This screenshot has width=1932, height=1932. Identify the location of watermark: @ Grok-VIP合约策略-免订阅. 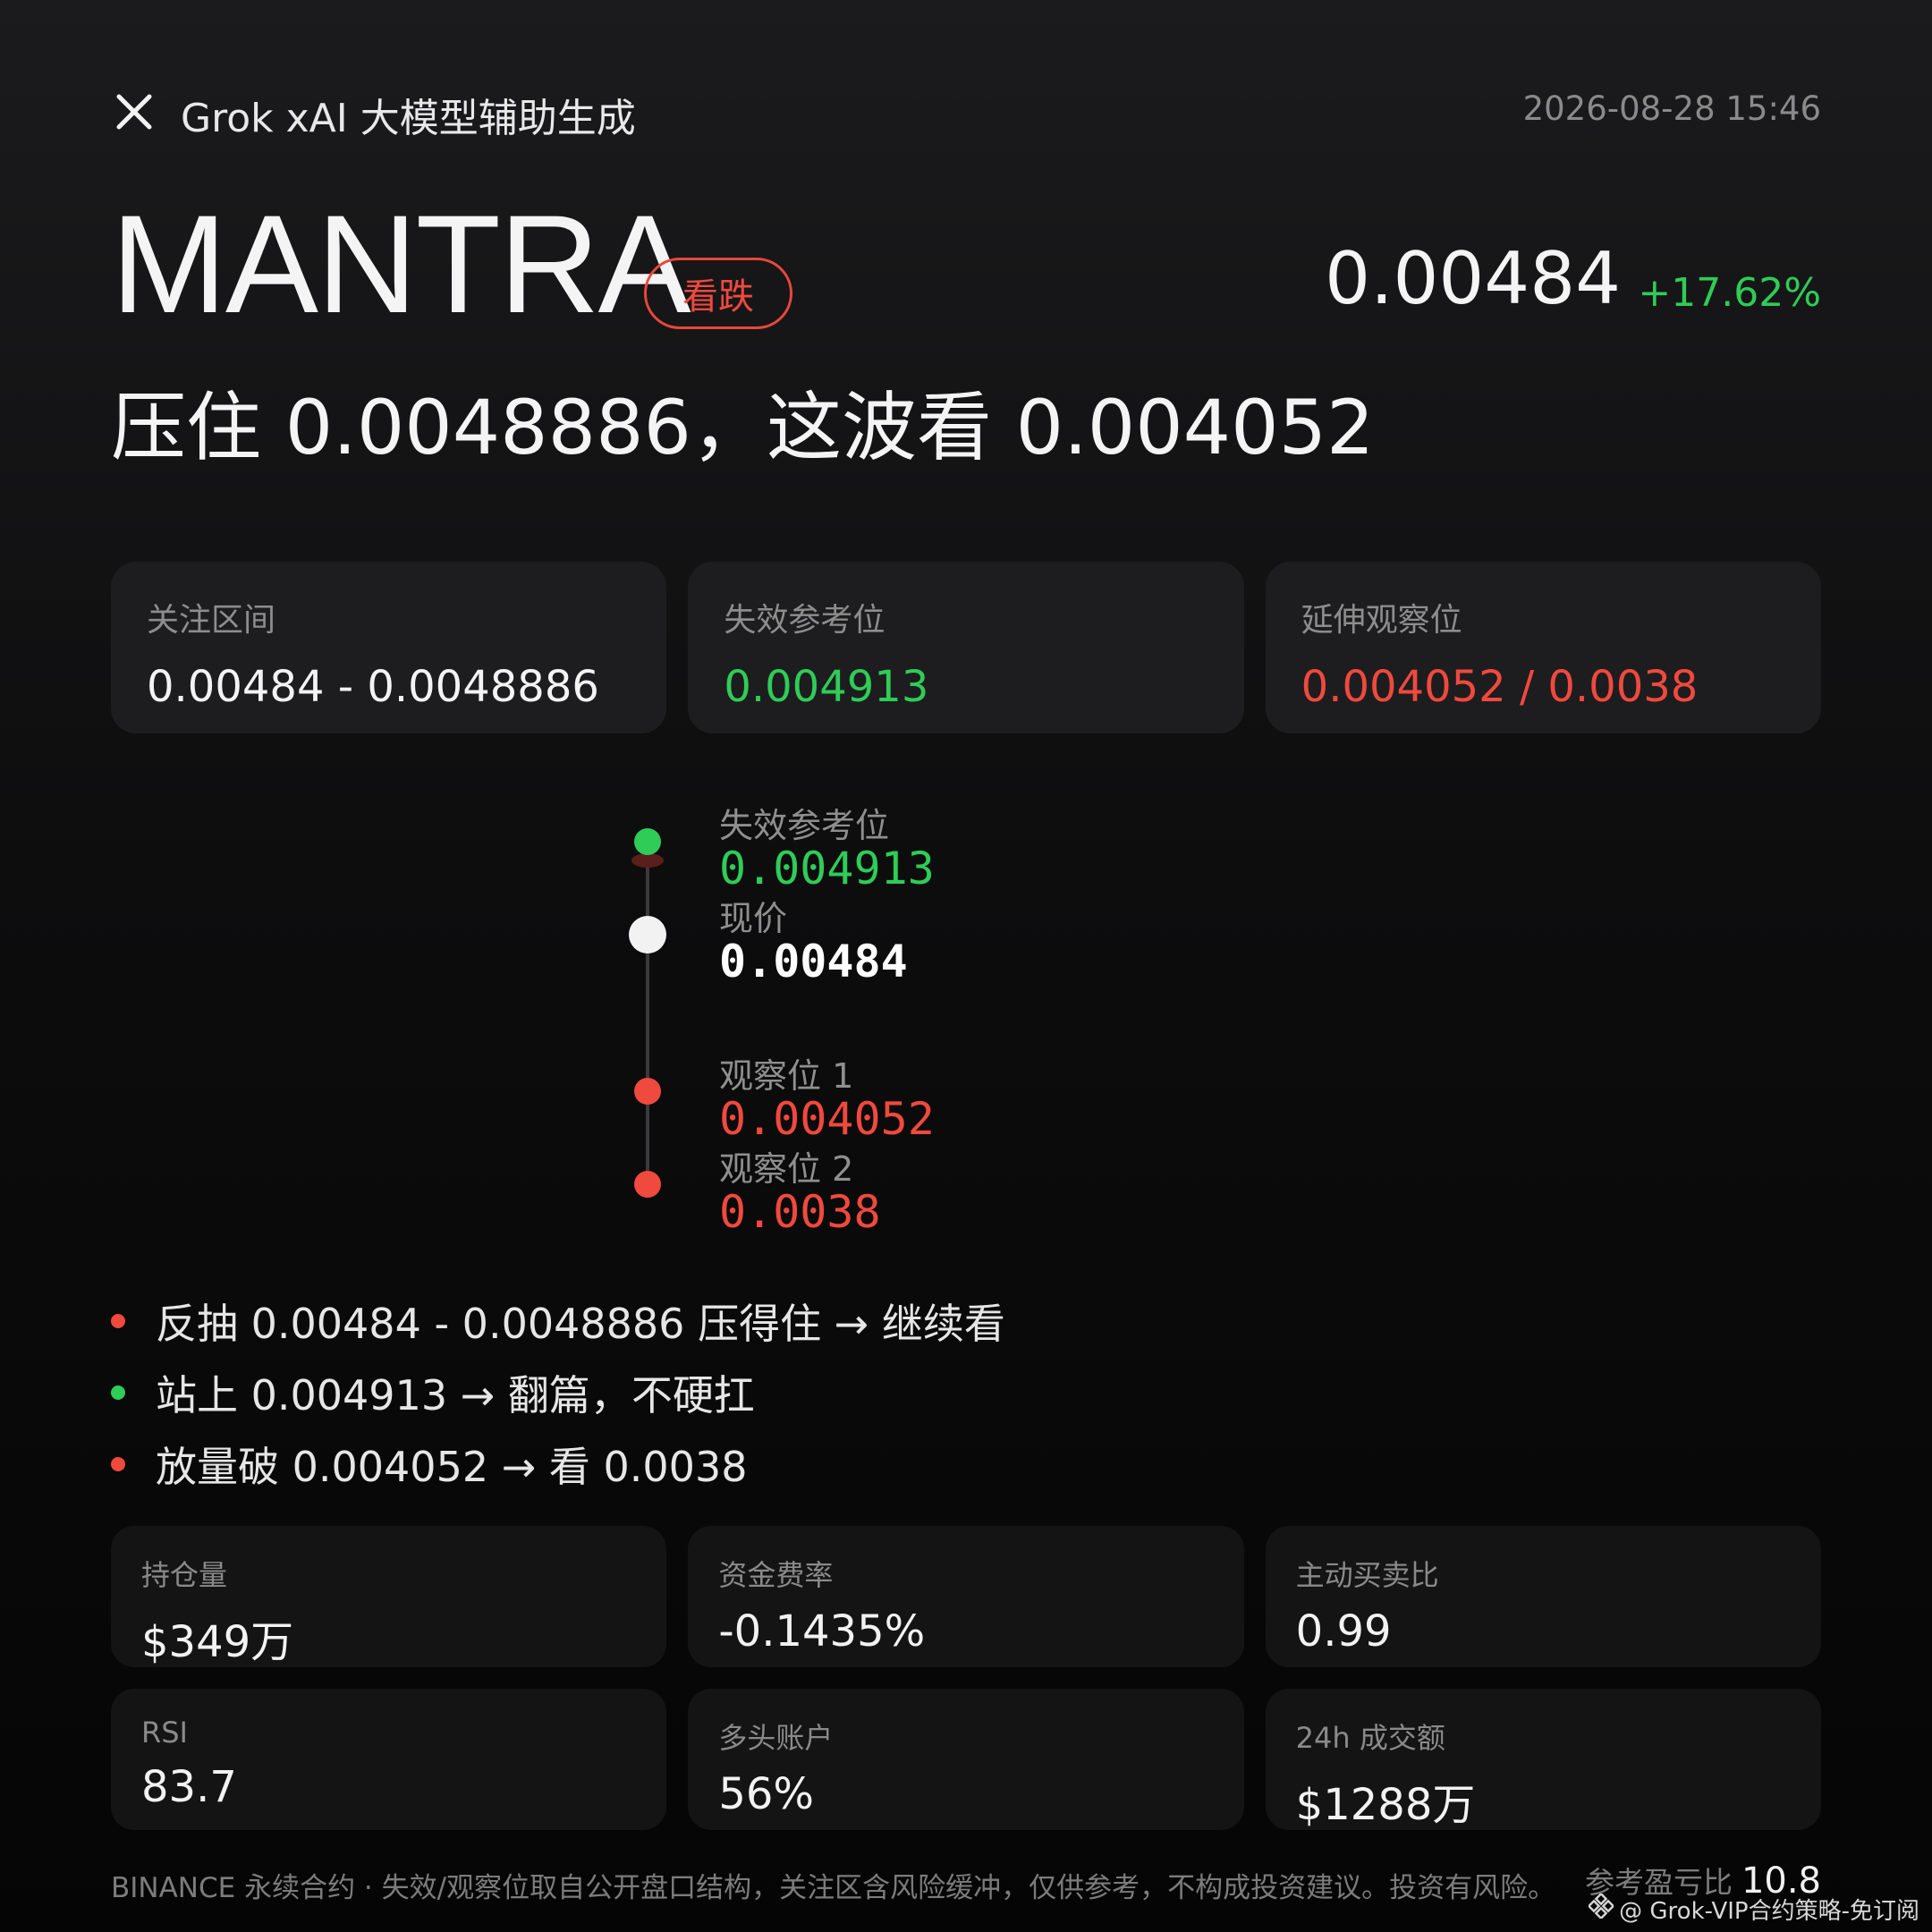
(1753, 1909).